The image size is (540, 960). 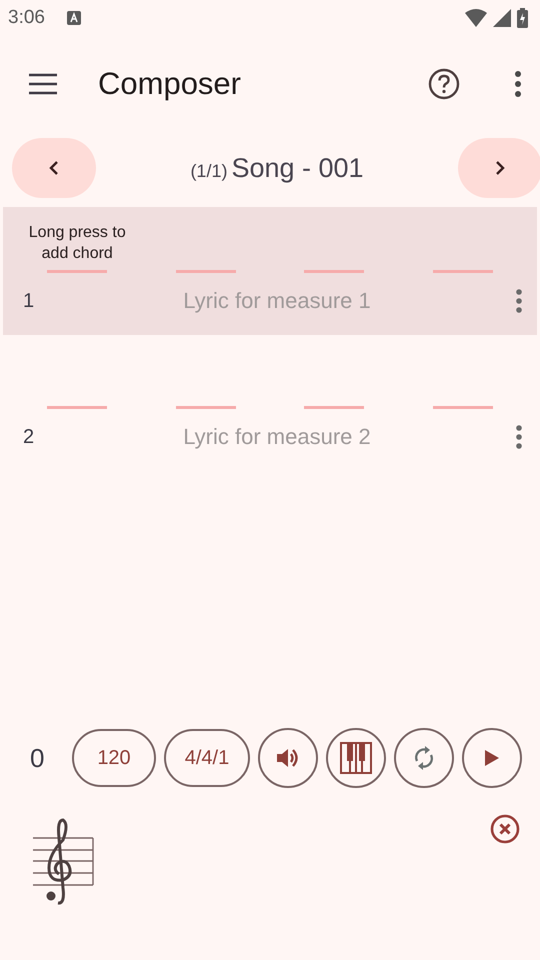 I want to click on play-icon, so click(x=492, y=758).